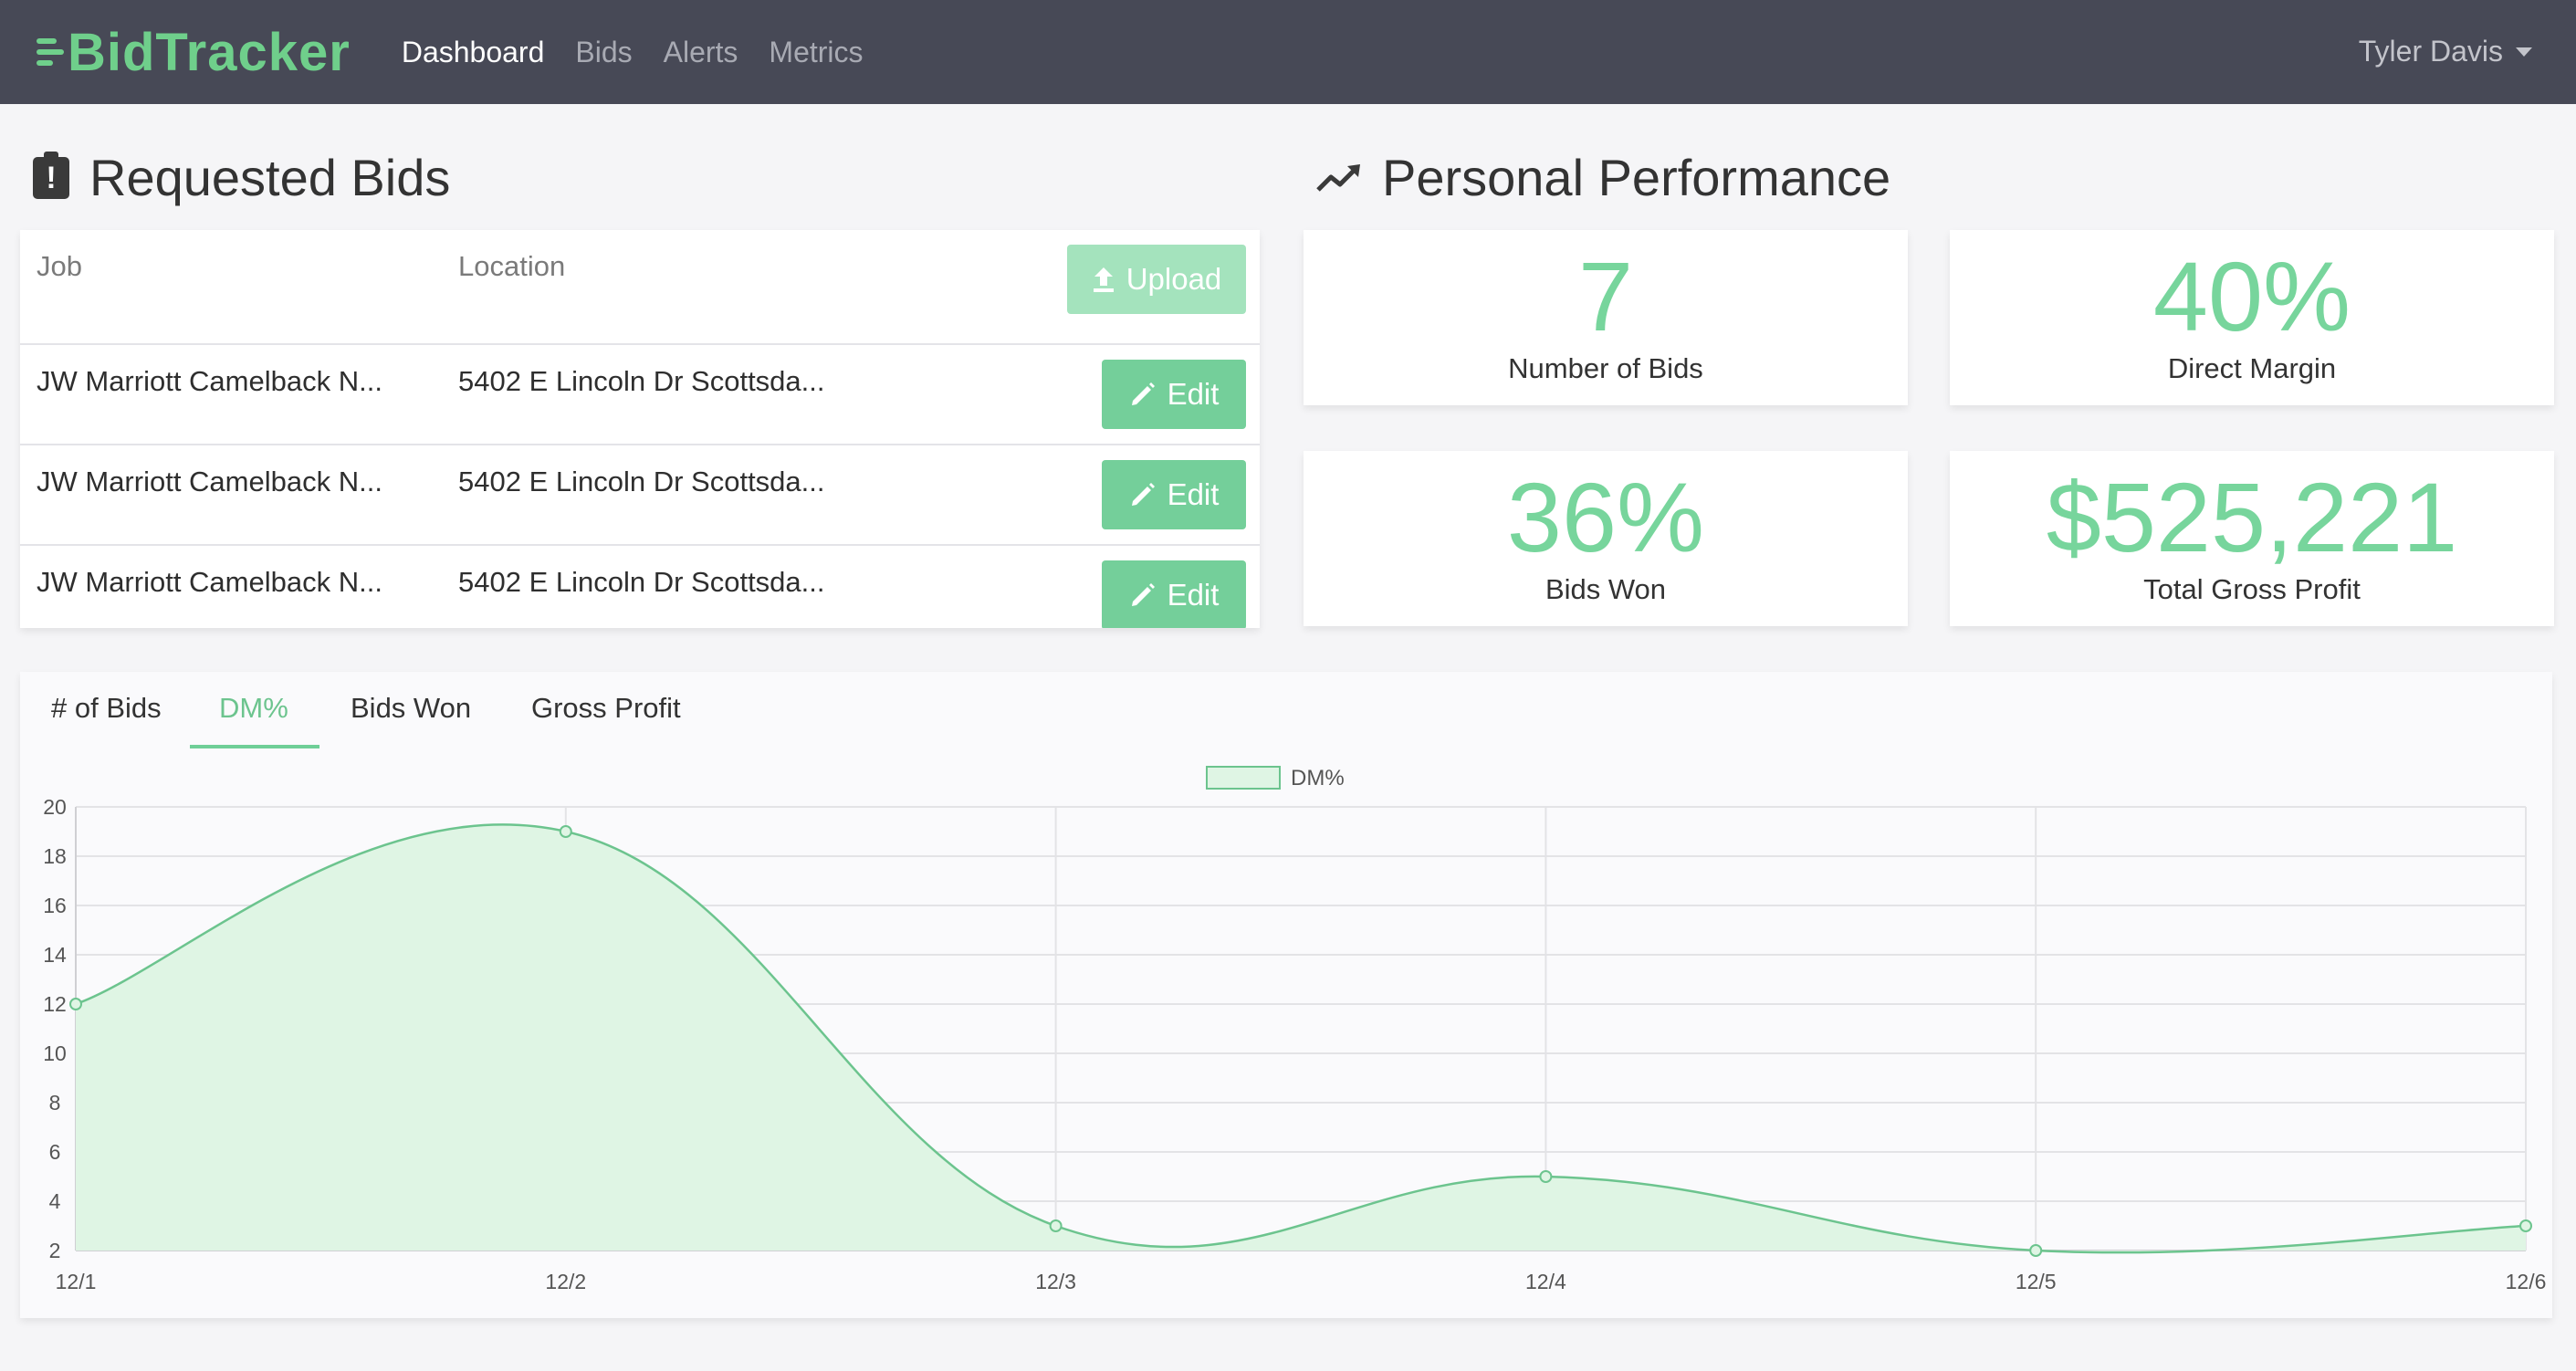 The image size is (2576, 1371). I want to click on stat-value: 7, so click(1605, 296).